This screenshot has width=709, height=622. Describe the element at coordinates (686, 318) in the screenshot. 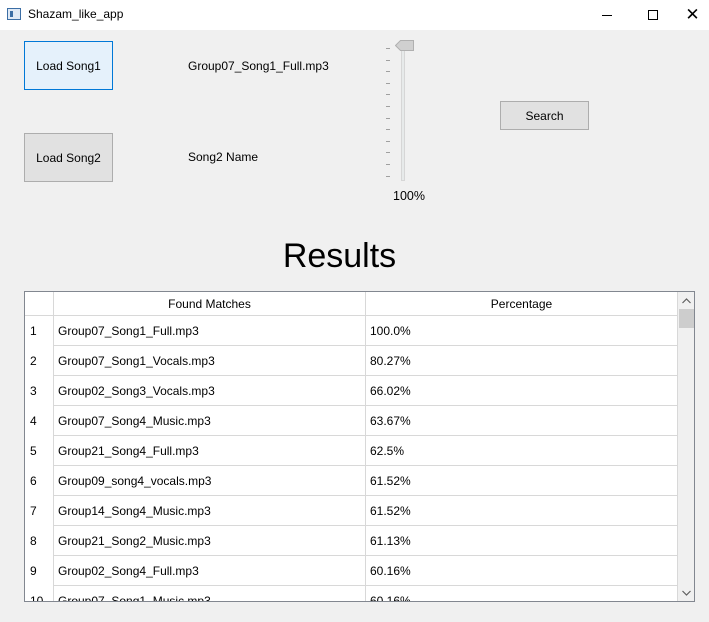

I see `scrollbar-thumb` at that location.